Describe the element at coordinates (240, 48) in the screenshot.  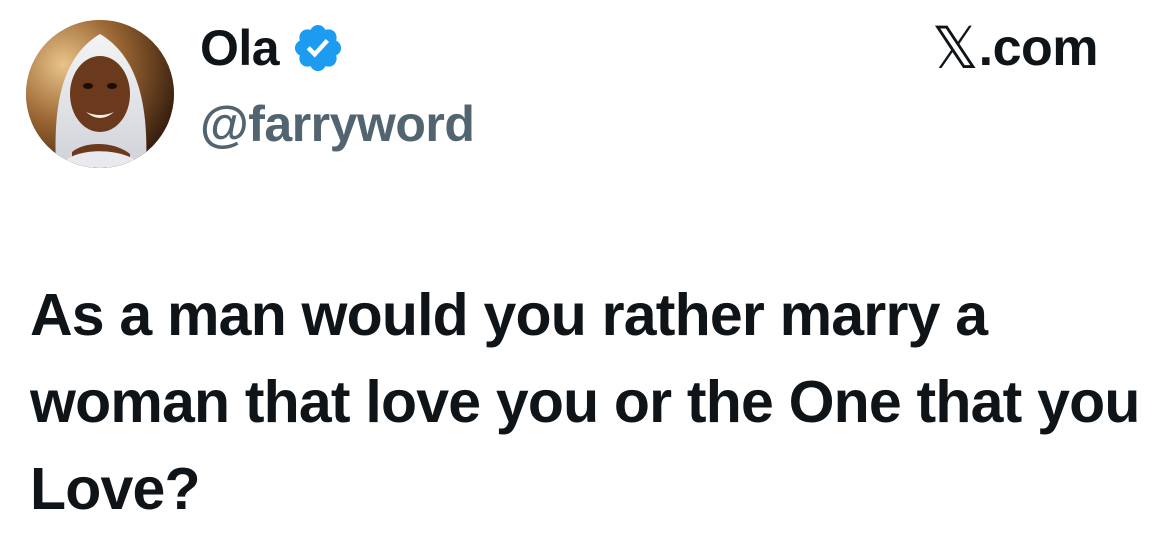
I see `display-name: Ola` at that location.